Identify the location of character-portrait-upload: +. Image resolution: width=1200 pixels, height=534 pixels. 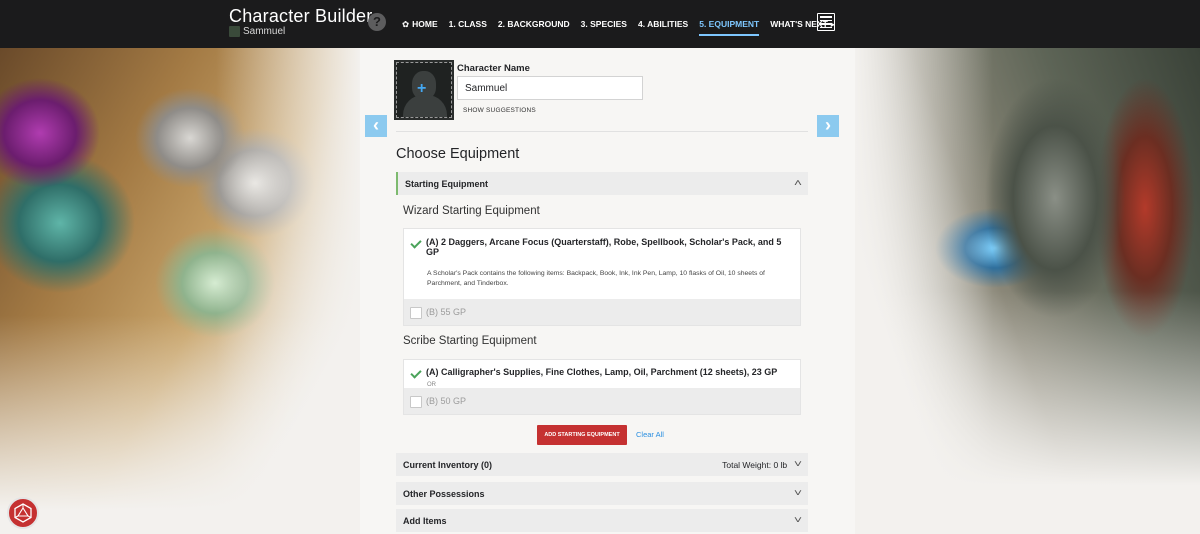
(424, 90).